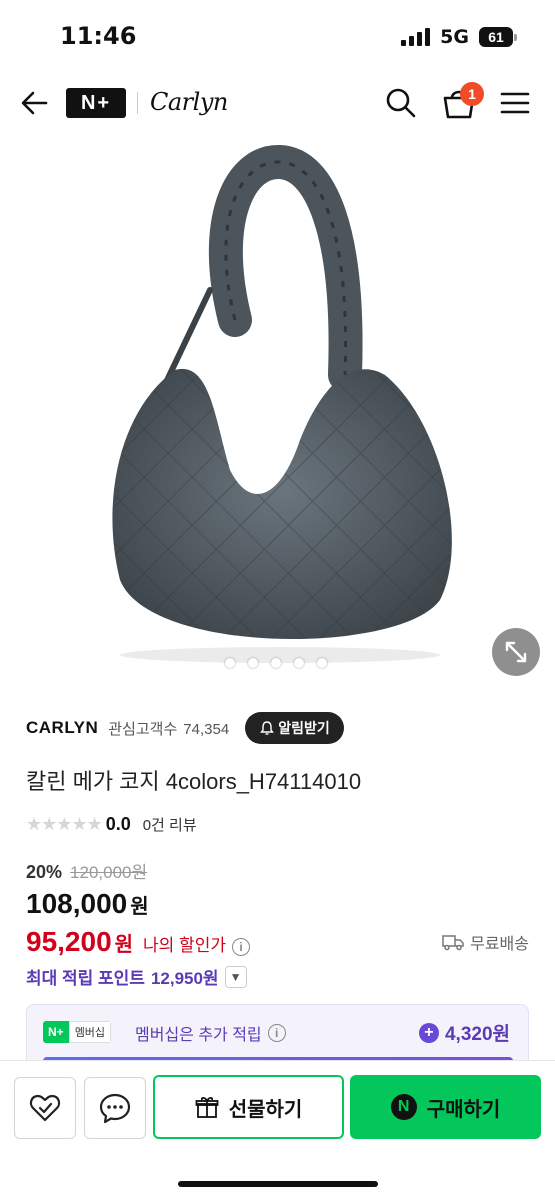 Image resolution: width=555 pixels, height=1200 pixels. I want to click on membership-points: + 4,320원, so click(464, 1032).